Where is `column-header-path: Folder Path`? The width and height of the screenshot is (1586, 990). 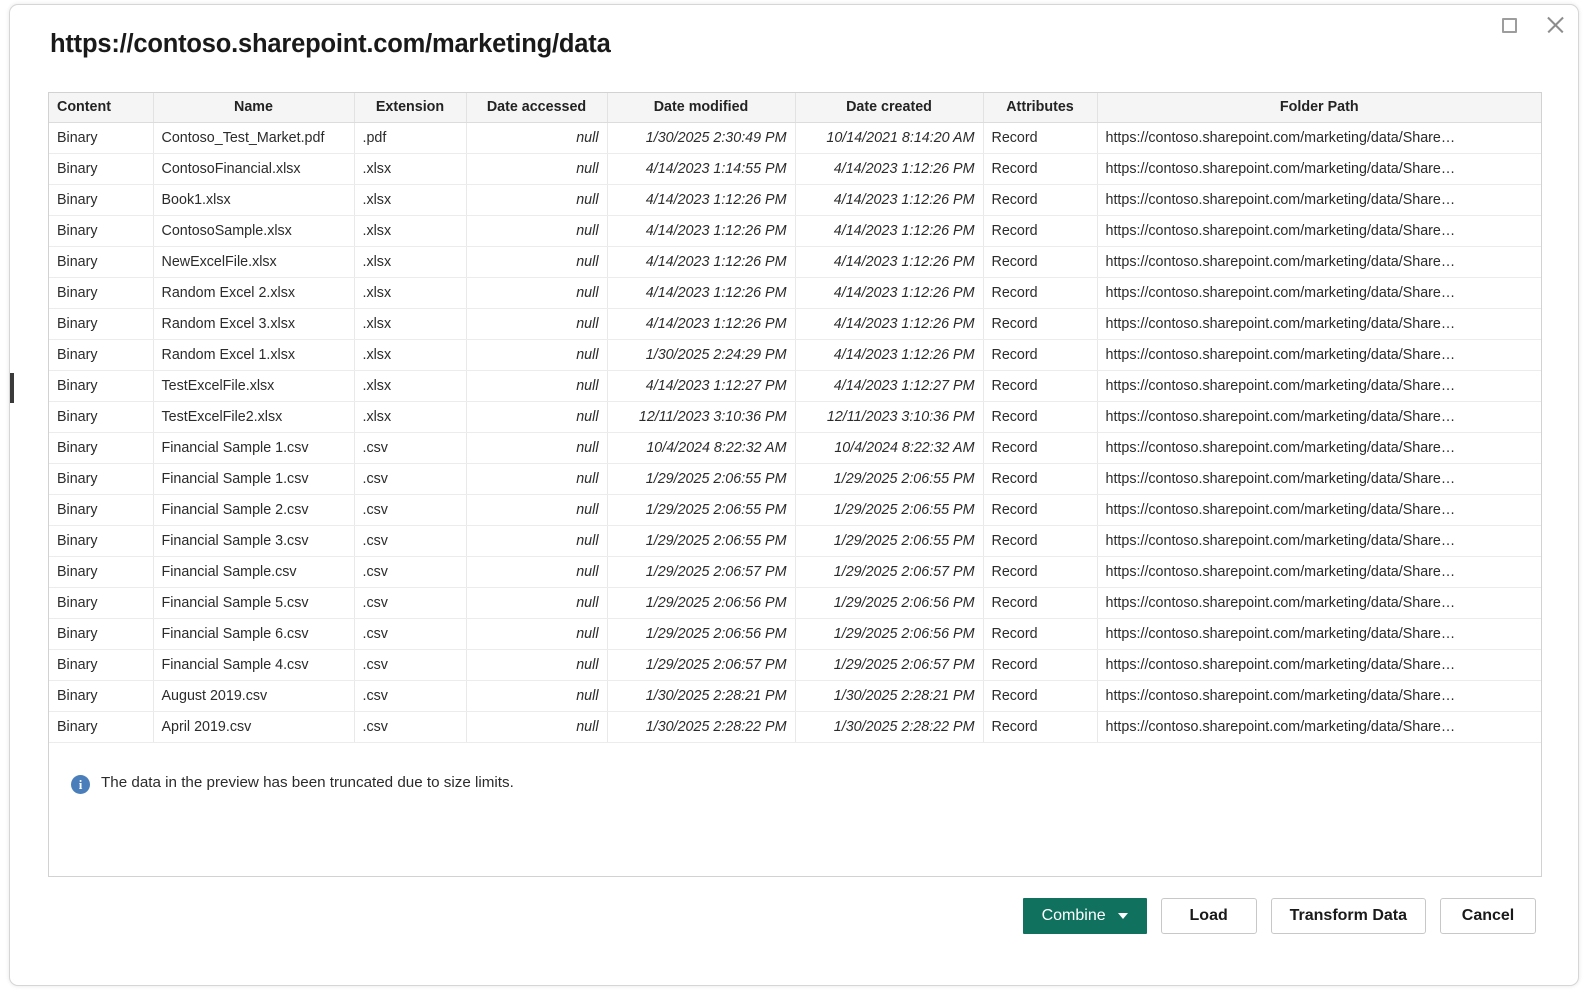 column-header-path: Folder Path is located at coordinates (1319, 108).